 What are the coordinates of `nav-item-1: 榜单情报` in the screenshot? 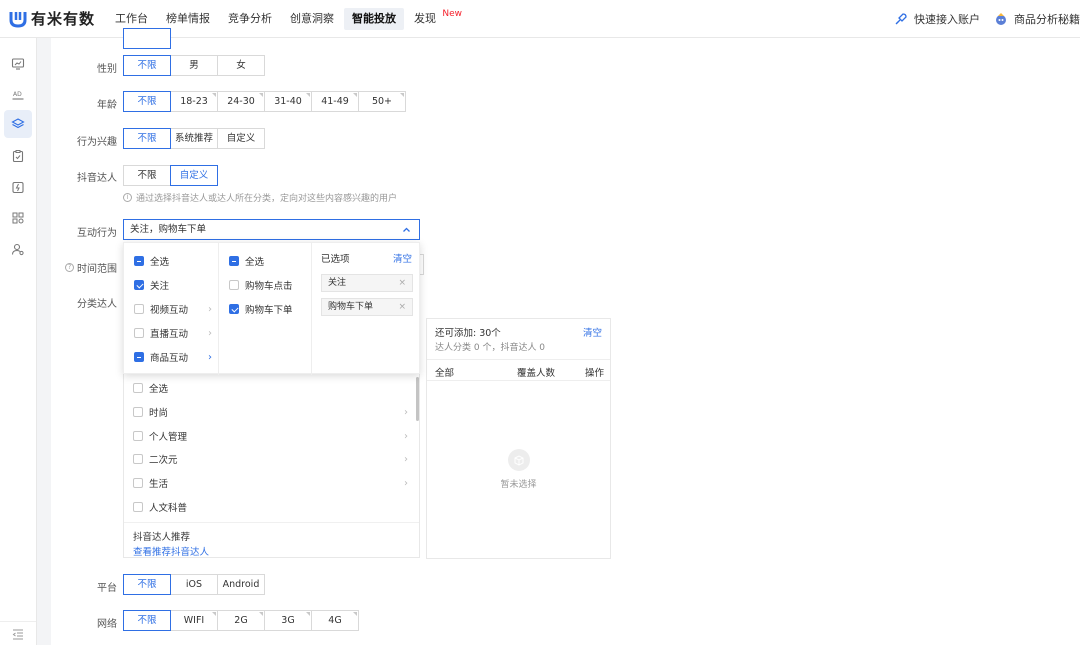 It's located at (188, 19).